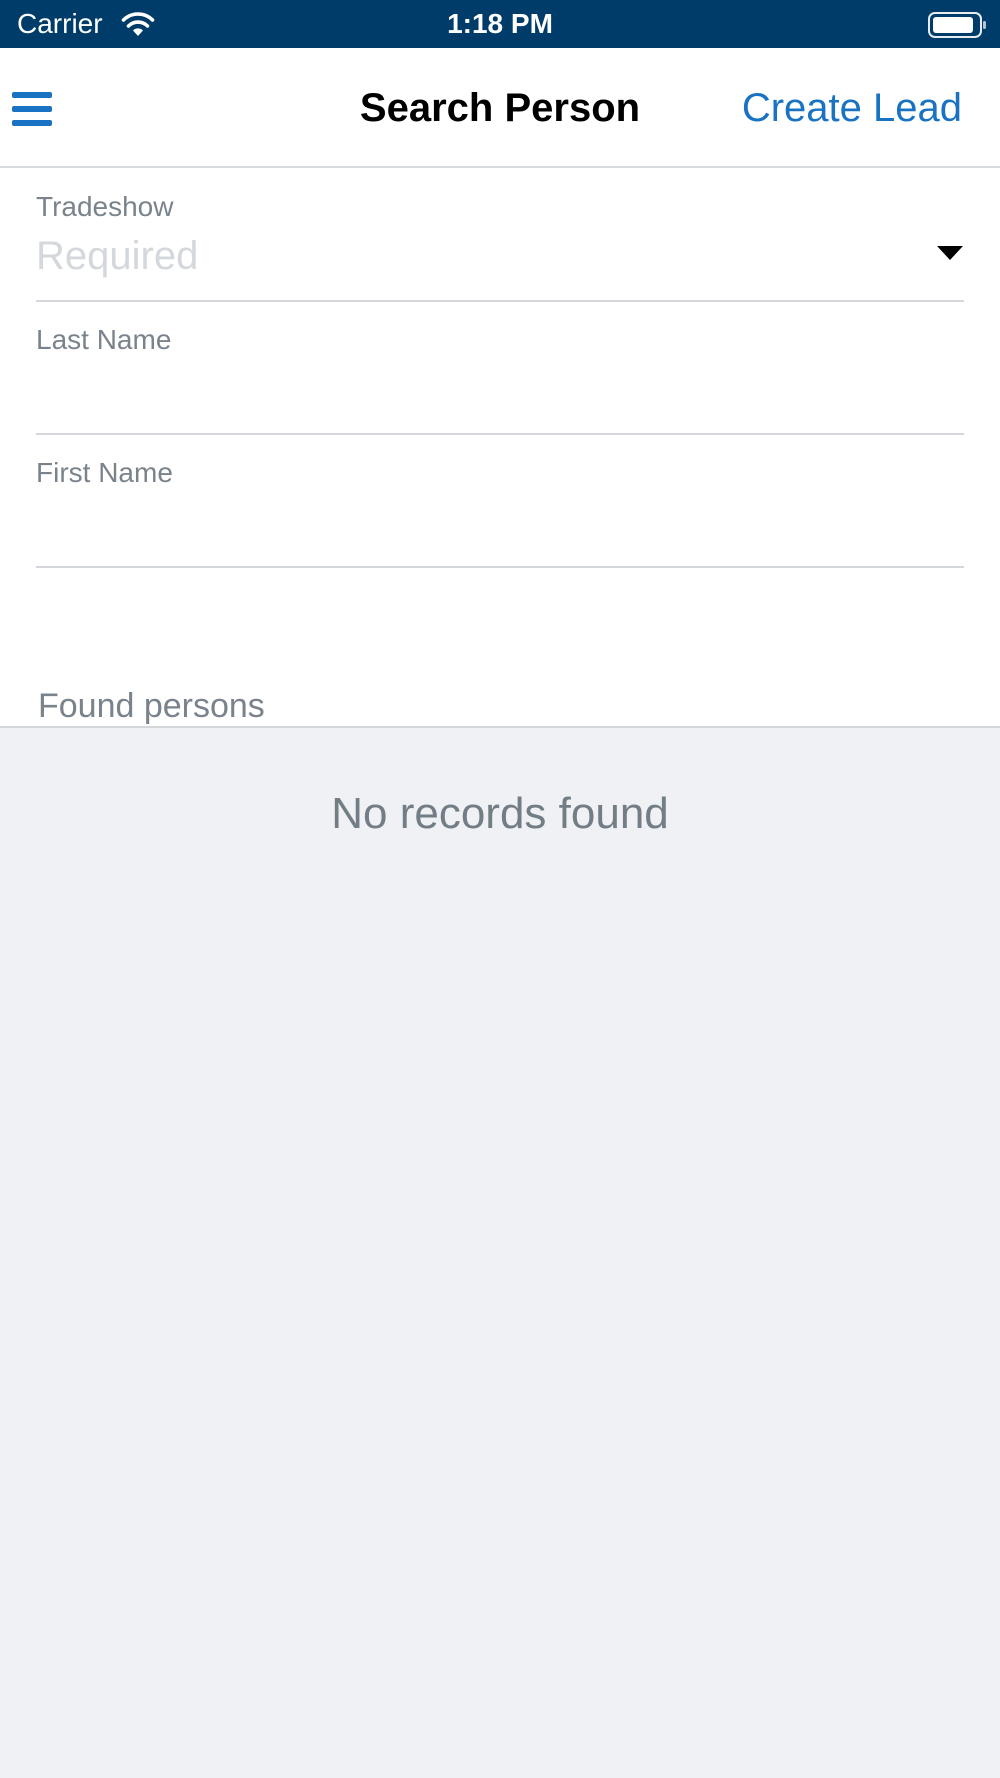 The width and height of the screenshot is (1000, 1778). I want to click on battery-icon, so click(957, 25).